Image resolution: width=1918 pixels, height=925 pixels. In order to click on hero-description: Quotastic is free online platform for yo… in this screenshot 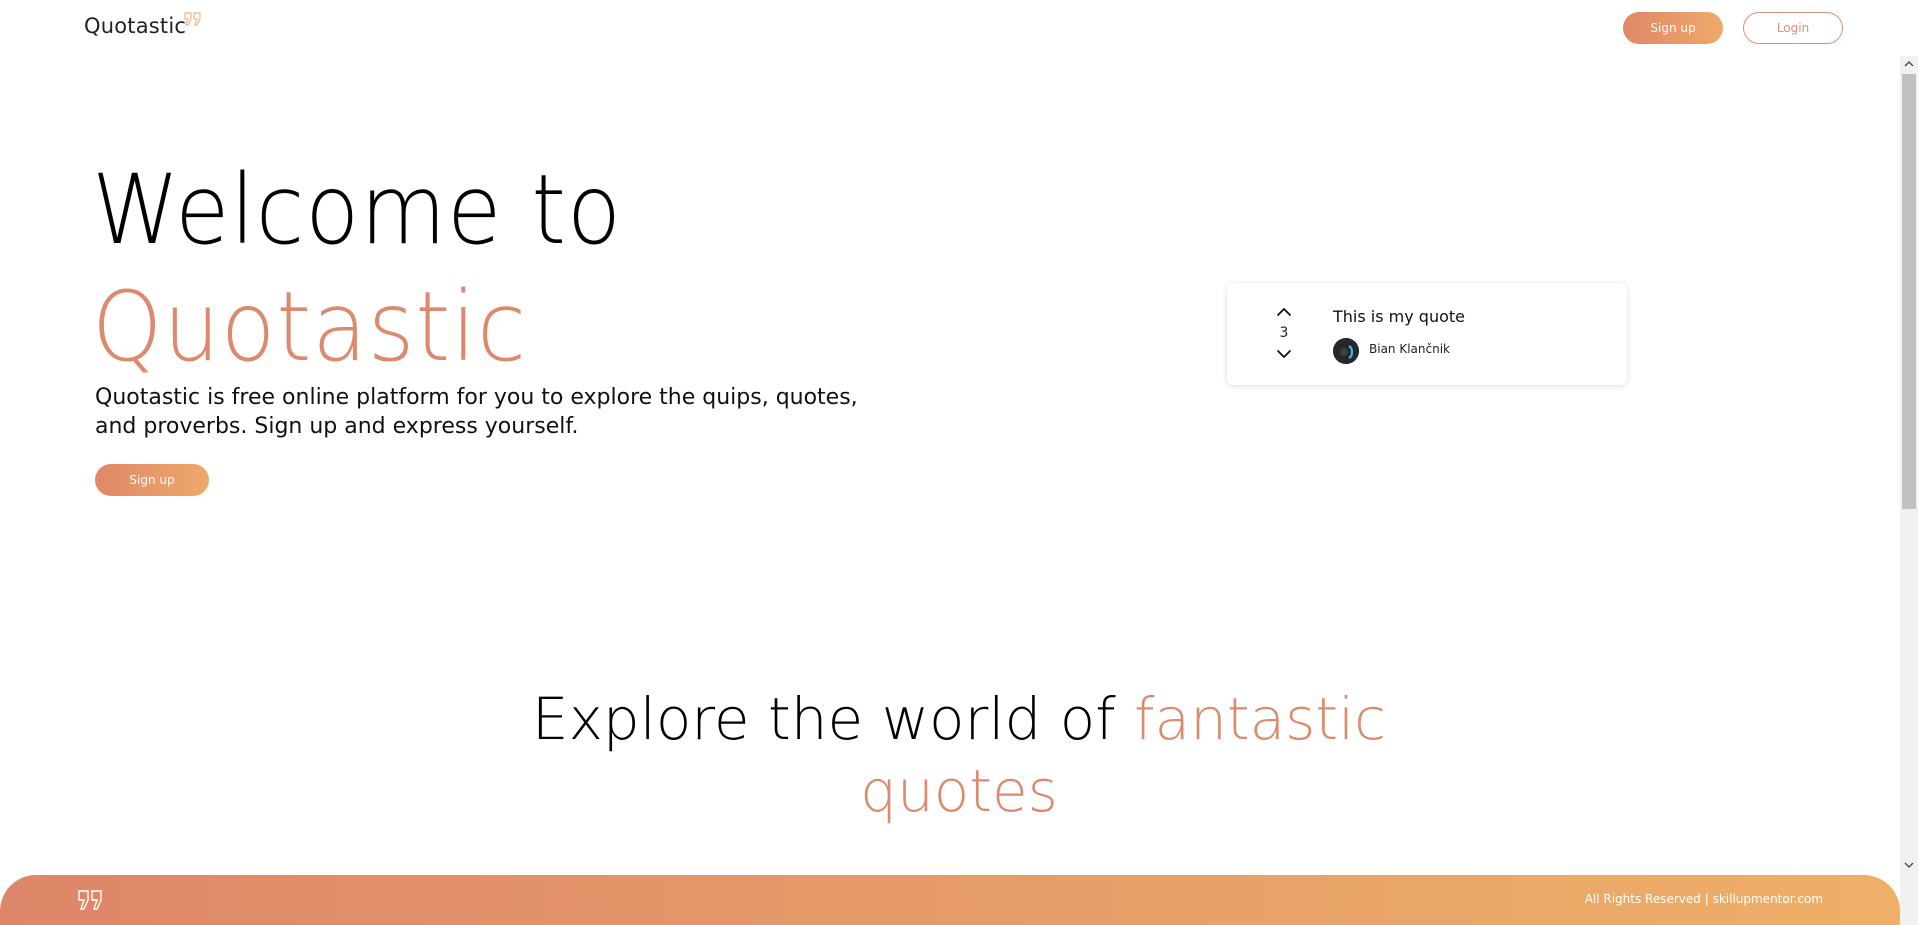, I will do `click(476, 412)`.